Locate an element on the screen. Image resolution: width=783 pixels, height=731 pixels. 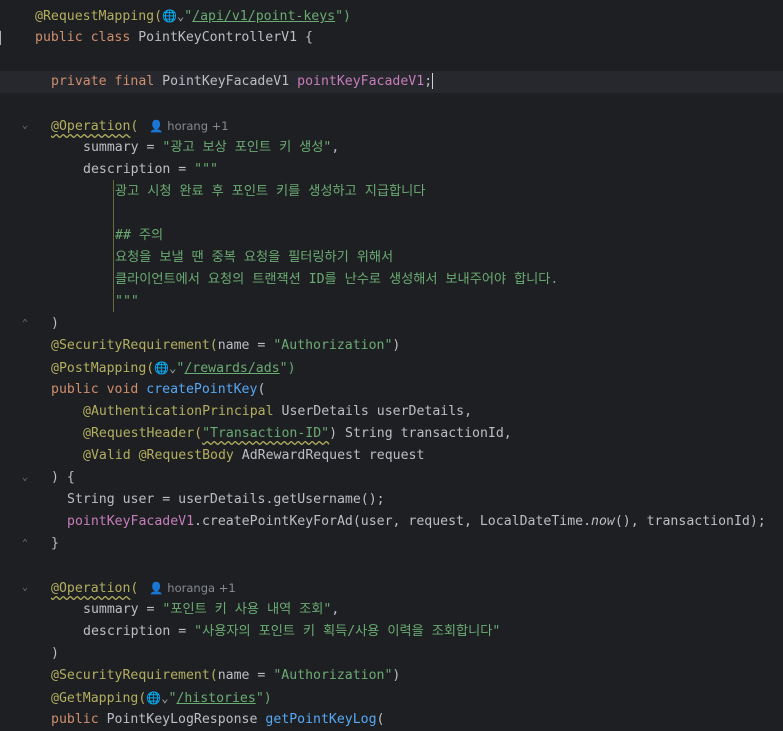
code-token: PointKeyFacadeV1 is located at coordinates (230, 81).